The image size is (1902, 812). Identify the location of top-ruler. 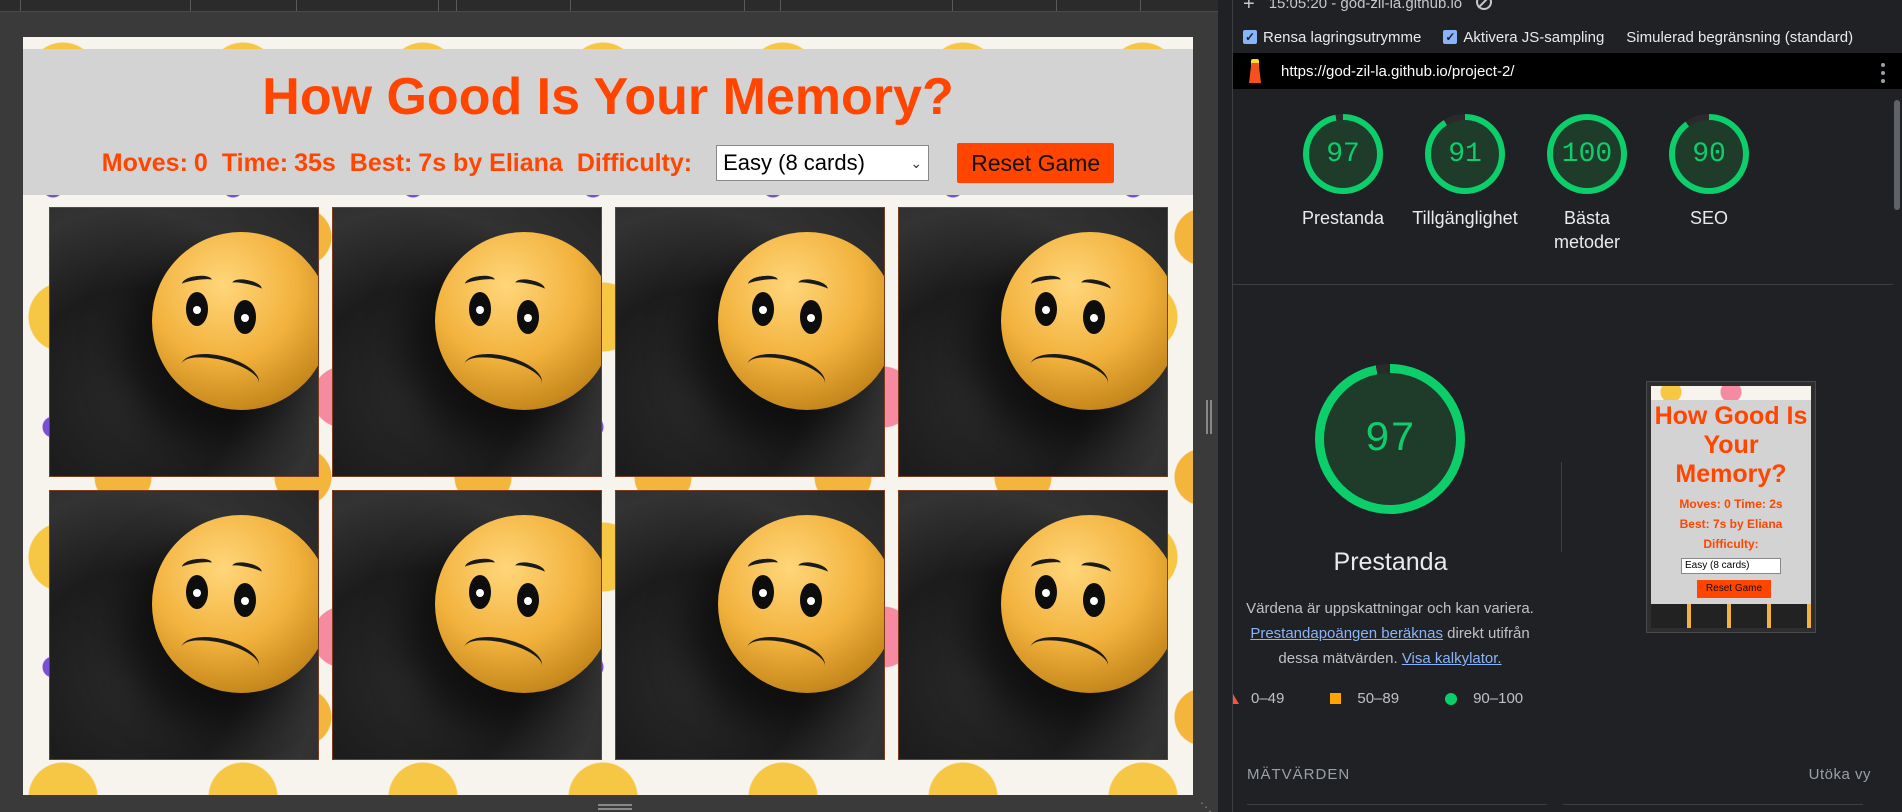
(609, 6).